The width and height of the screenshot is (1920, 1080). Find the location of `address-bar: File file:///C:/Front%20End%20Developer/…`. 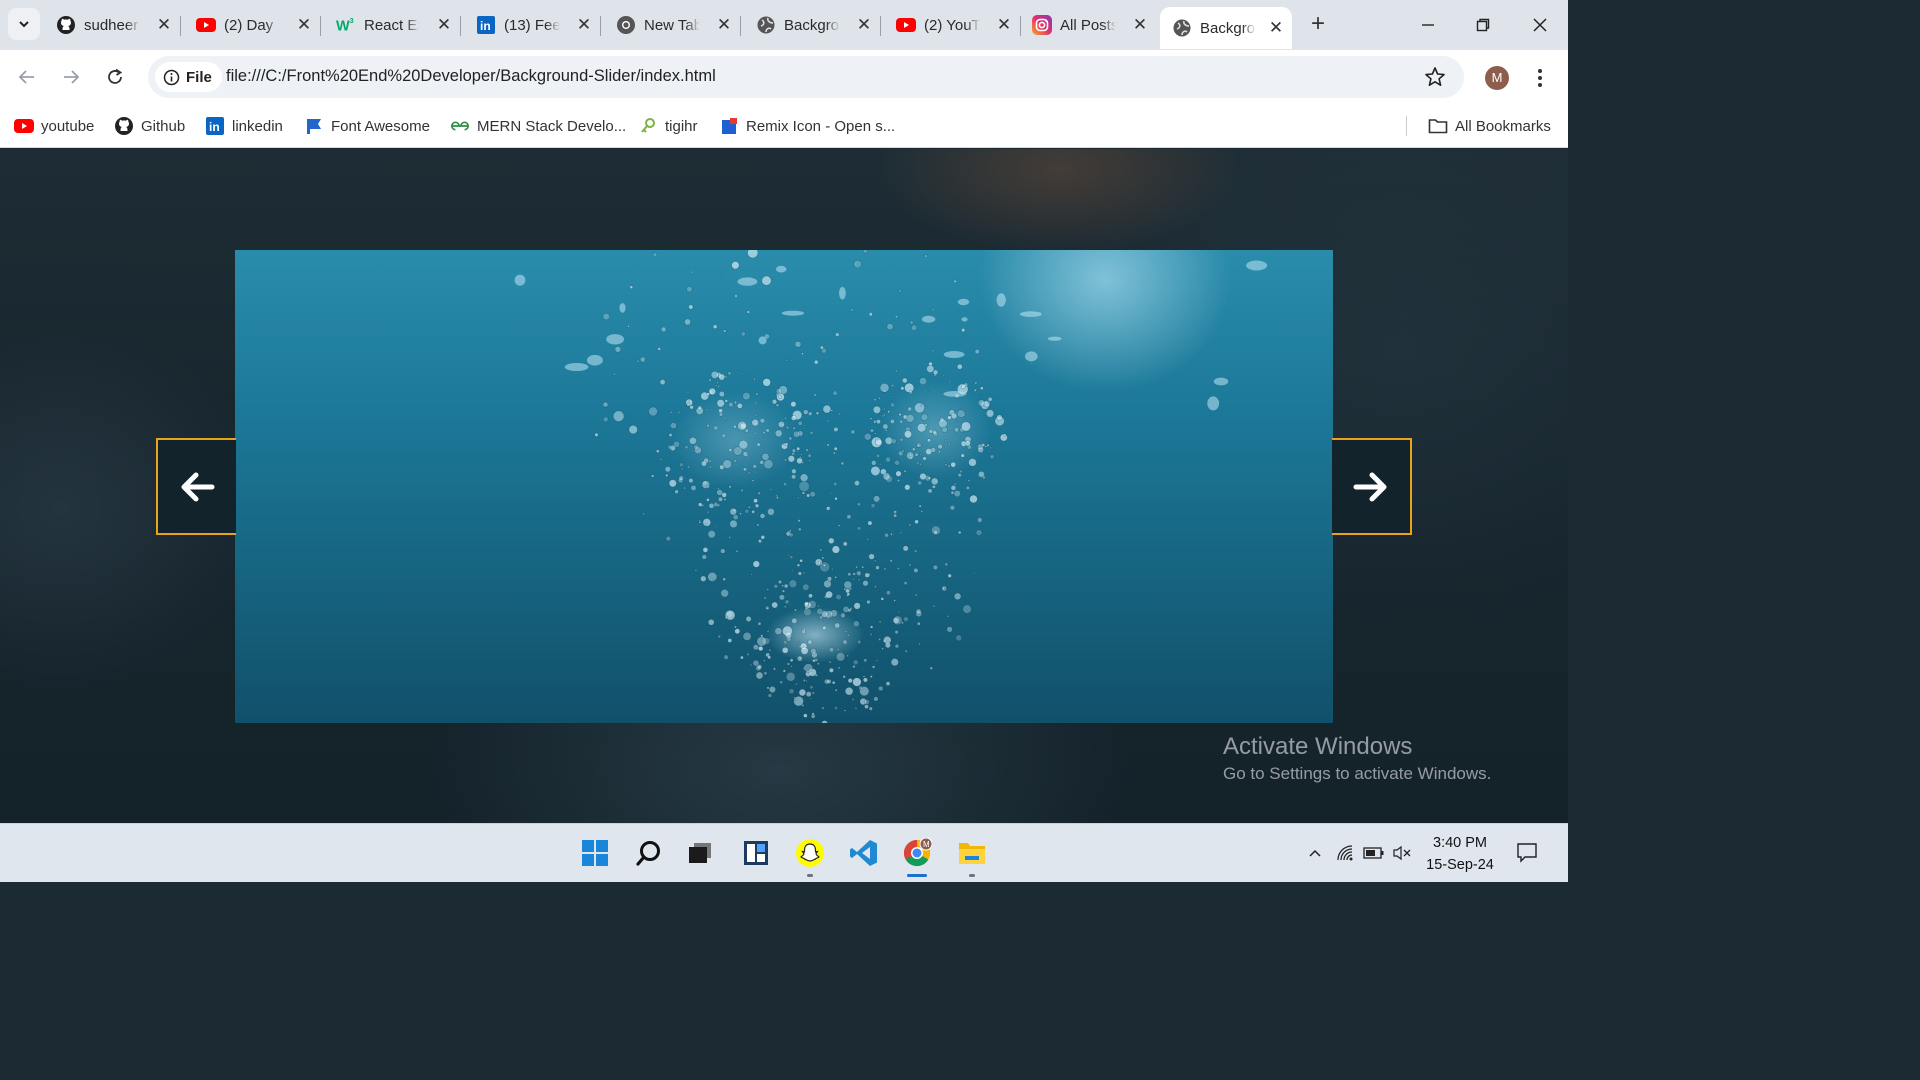

address-bar: File file:///C:/Front%20End%20Developer/… is located at coordinates (806, 77).